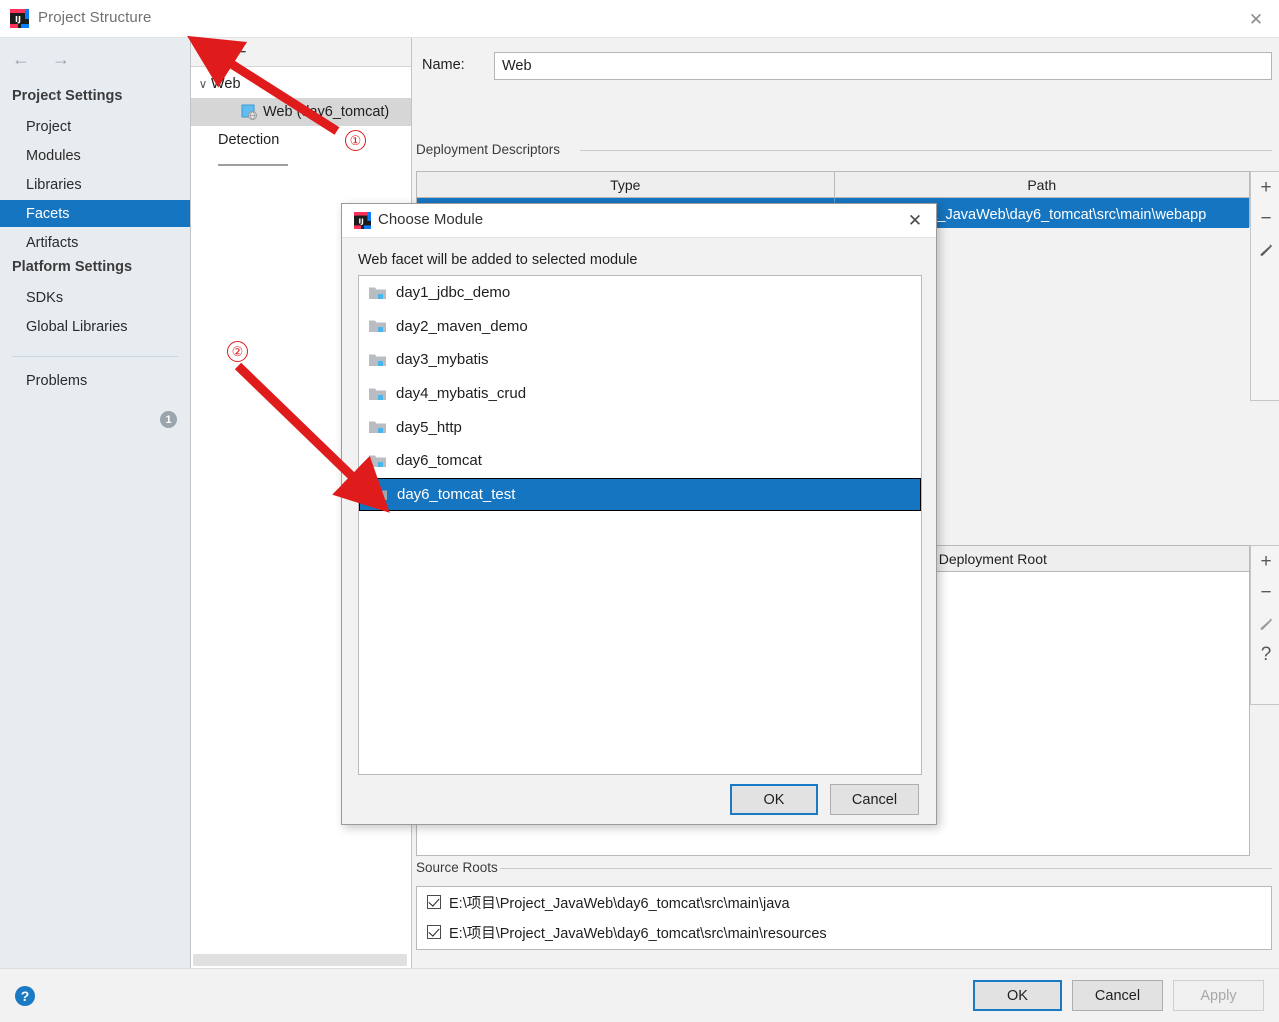  What do you see at coordinates (209, 52) in the screenshot?
I see `tree-add-button: +` at bounding box center [209, 52].